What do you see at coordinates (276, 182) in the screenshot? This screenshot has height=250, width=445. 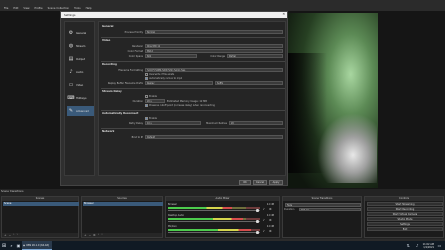 I see `apply-button: Apply` at bounding box center [276, 182].